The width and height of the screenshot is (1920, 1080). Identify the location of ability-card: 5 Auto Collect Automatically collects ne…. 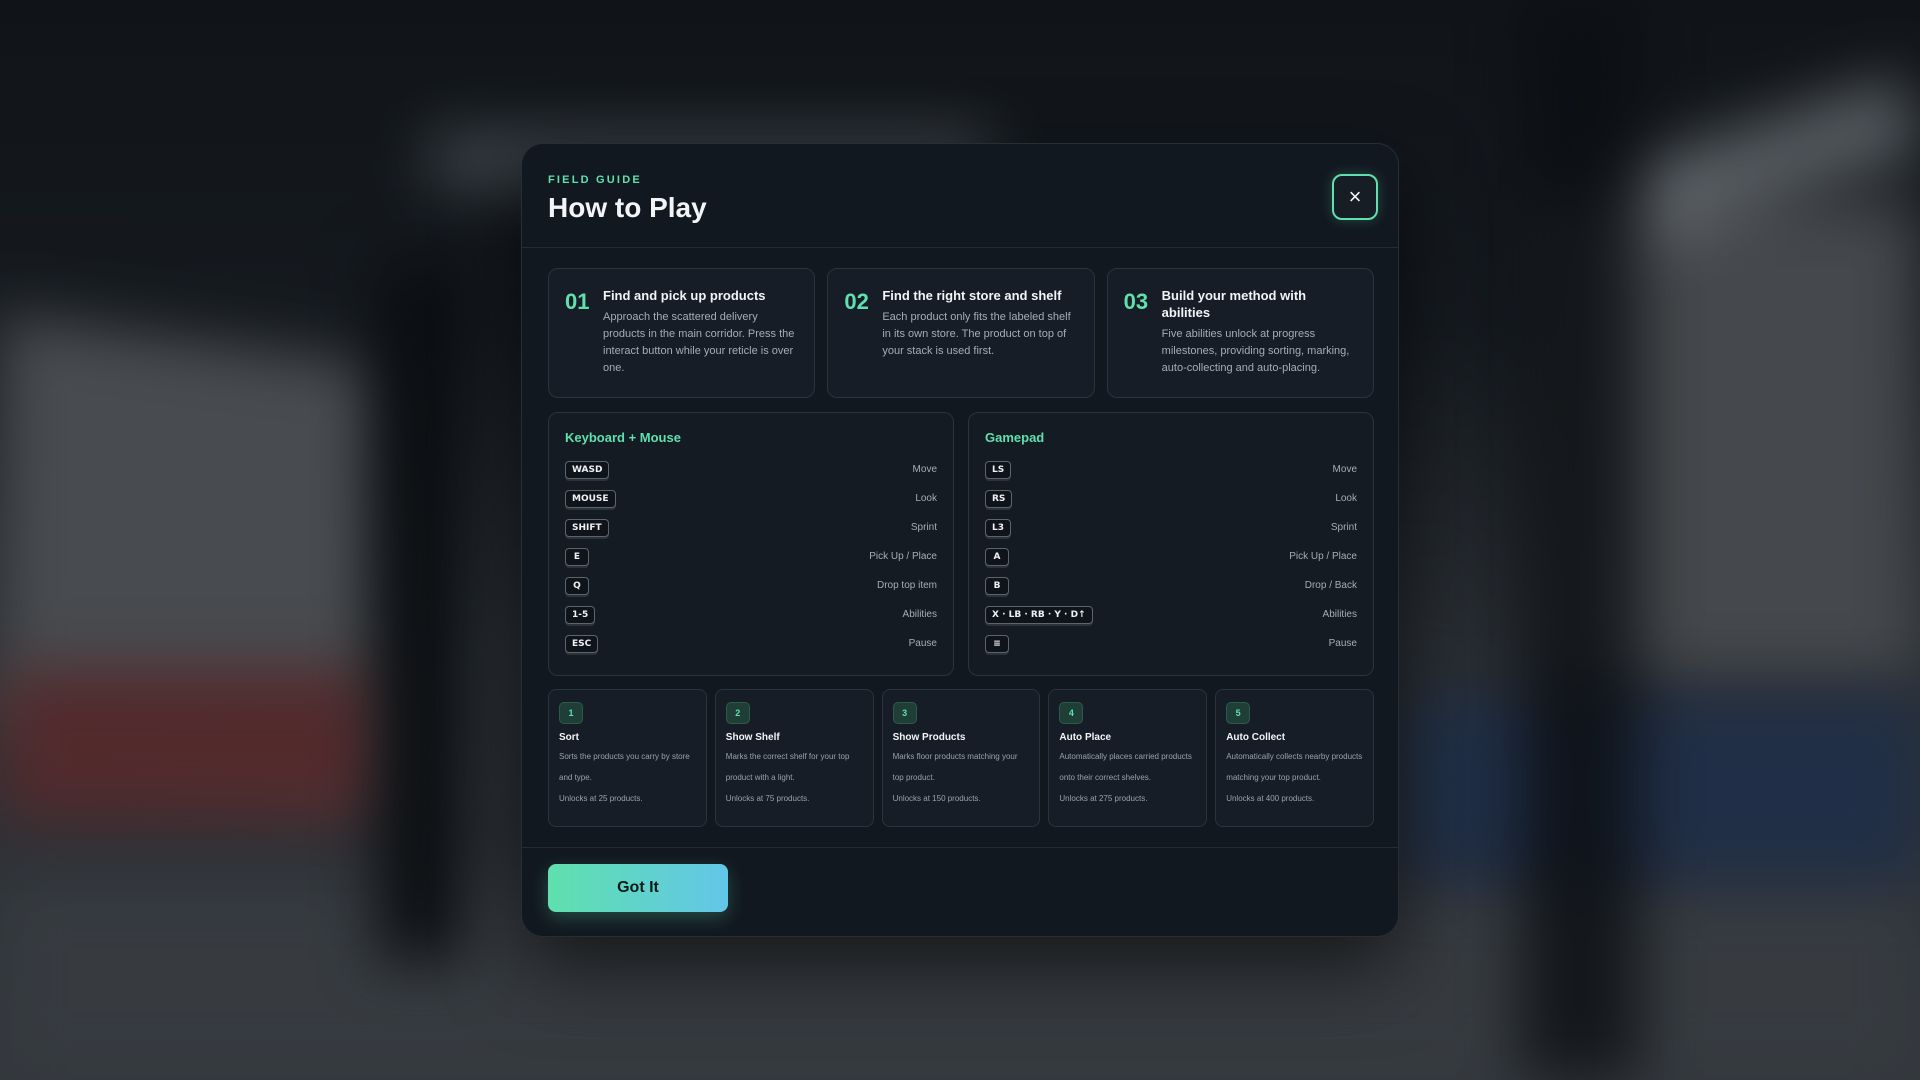
(1294, 758).